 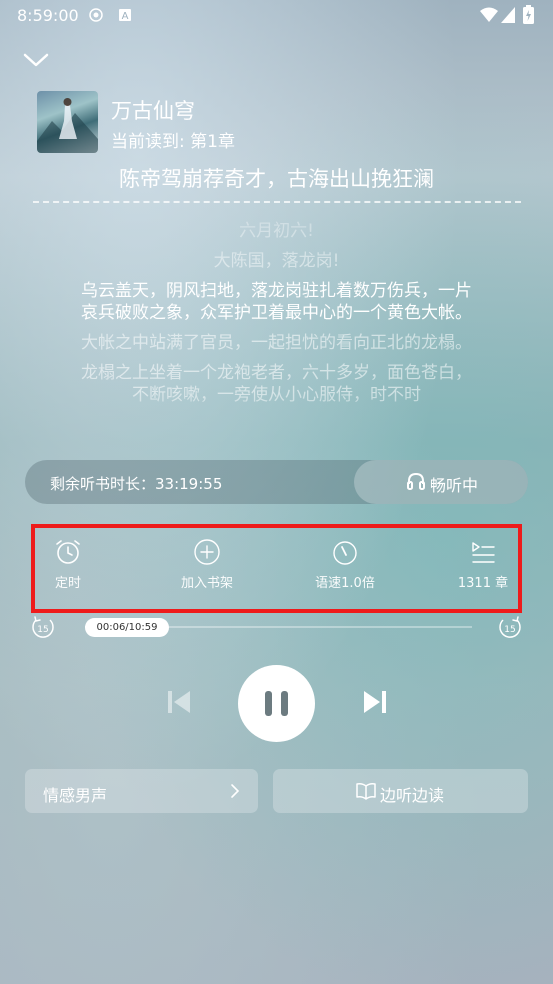 I want to click on pause-icon, so click(x=276, y=703).